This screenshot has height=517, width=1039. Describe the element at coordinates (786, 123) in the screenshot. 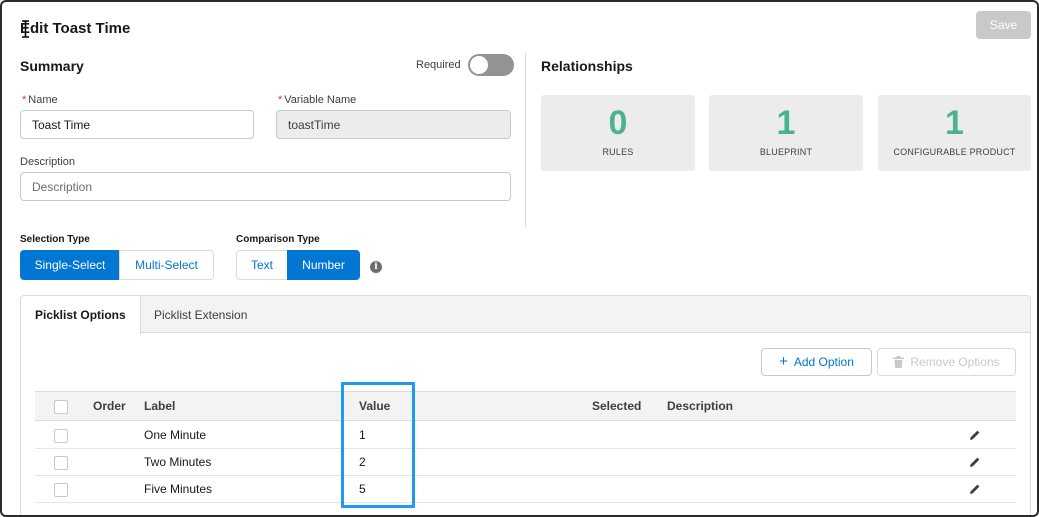

I see `blueprint-count: 1` at that location.